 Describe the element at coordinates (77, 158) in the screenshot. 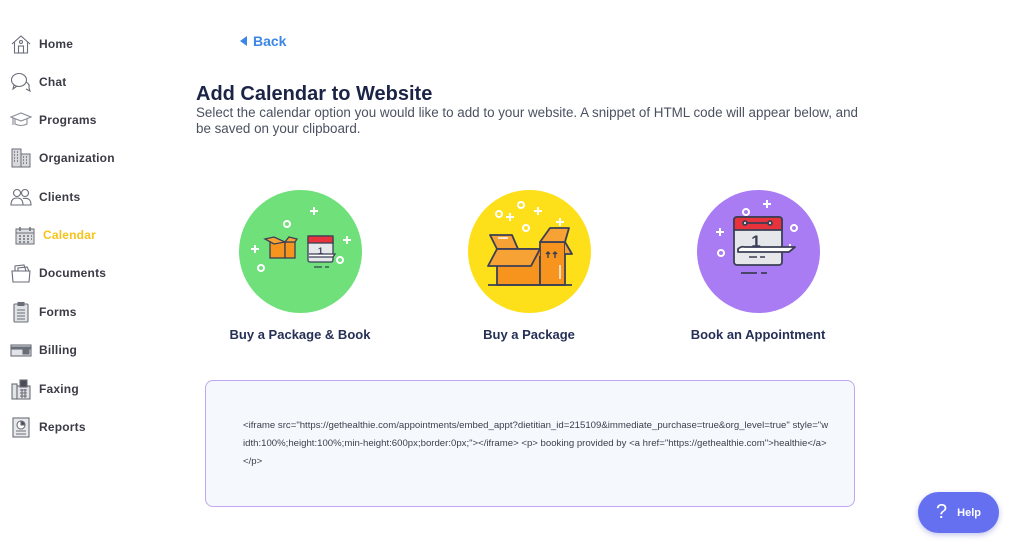

I see `sidebar-item-label: Organization` at that location.